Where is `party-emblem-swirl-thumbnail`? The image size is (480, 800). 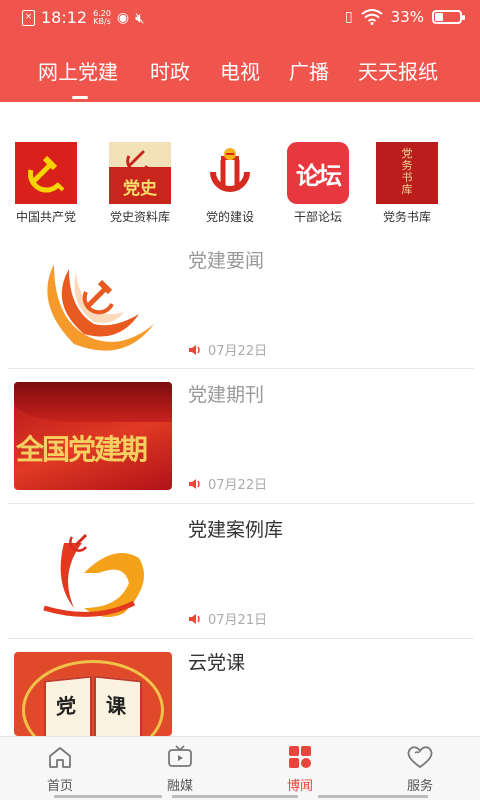 party-emblem-swirl-thumbnail is located at coordinates (93, 298).